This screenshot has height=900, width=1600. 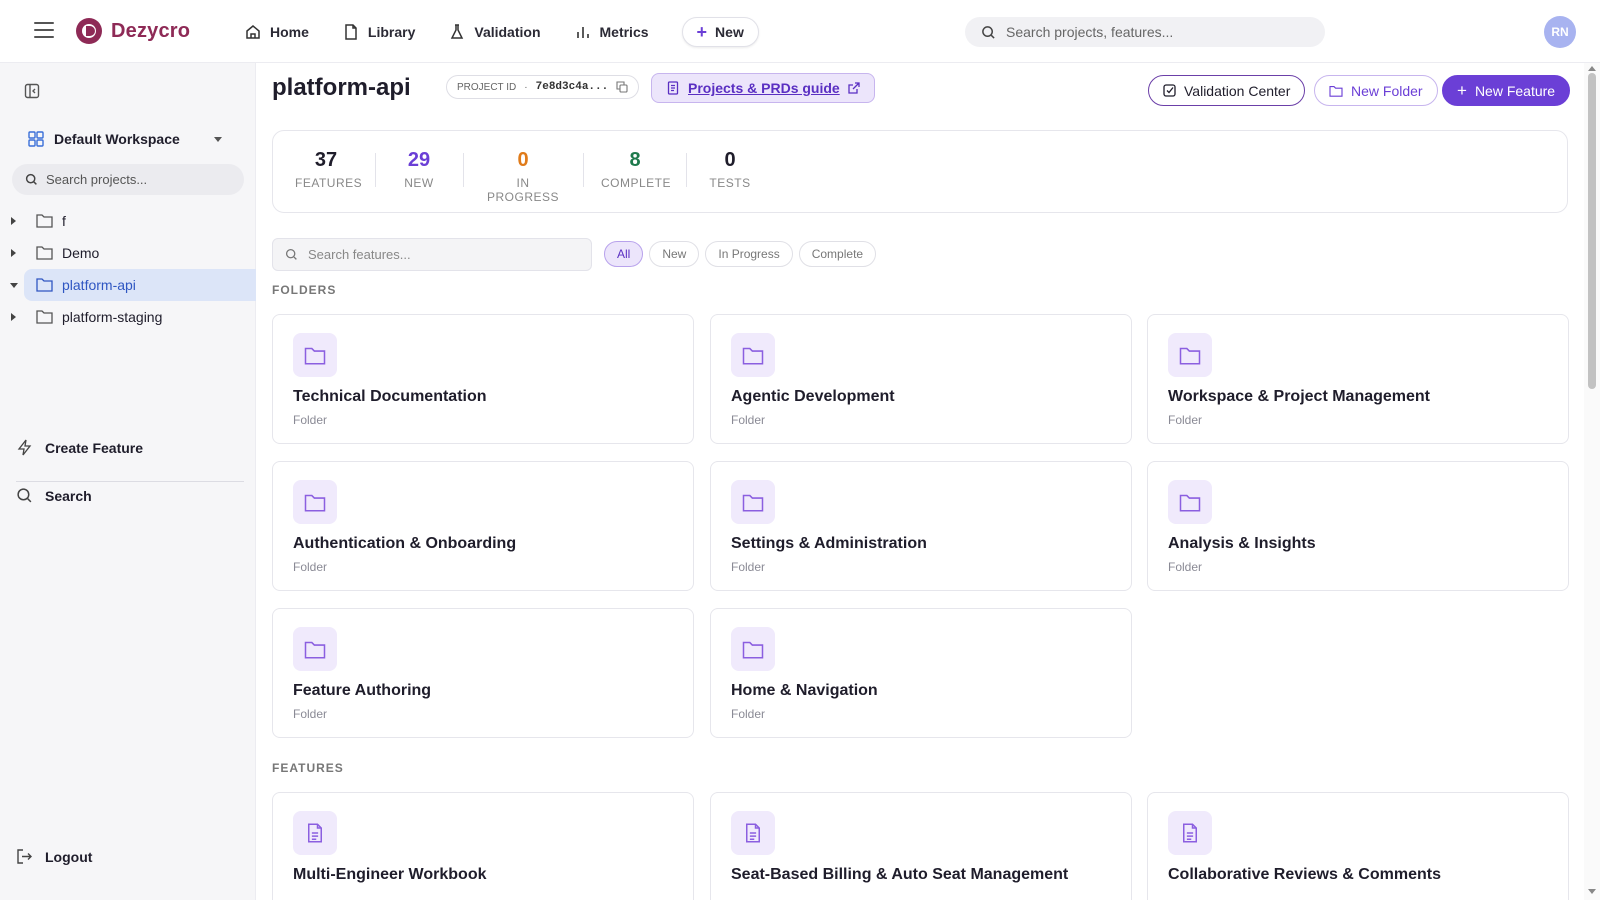 What do you see at coordinates (457, 31) in the screenshot?
I see `flask-icon` at bounding box center [457, 31].